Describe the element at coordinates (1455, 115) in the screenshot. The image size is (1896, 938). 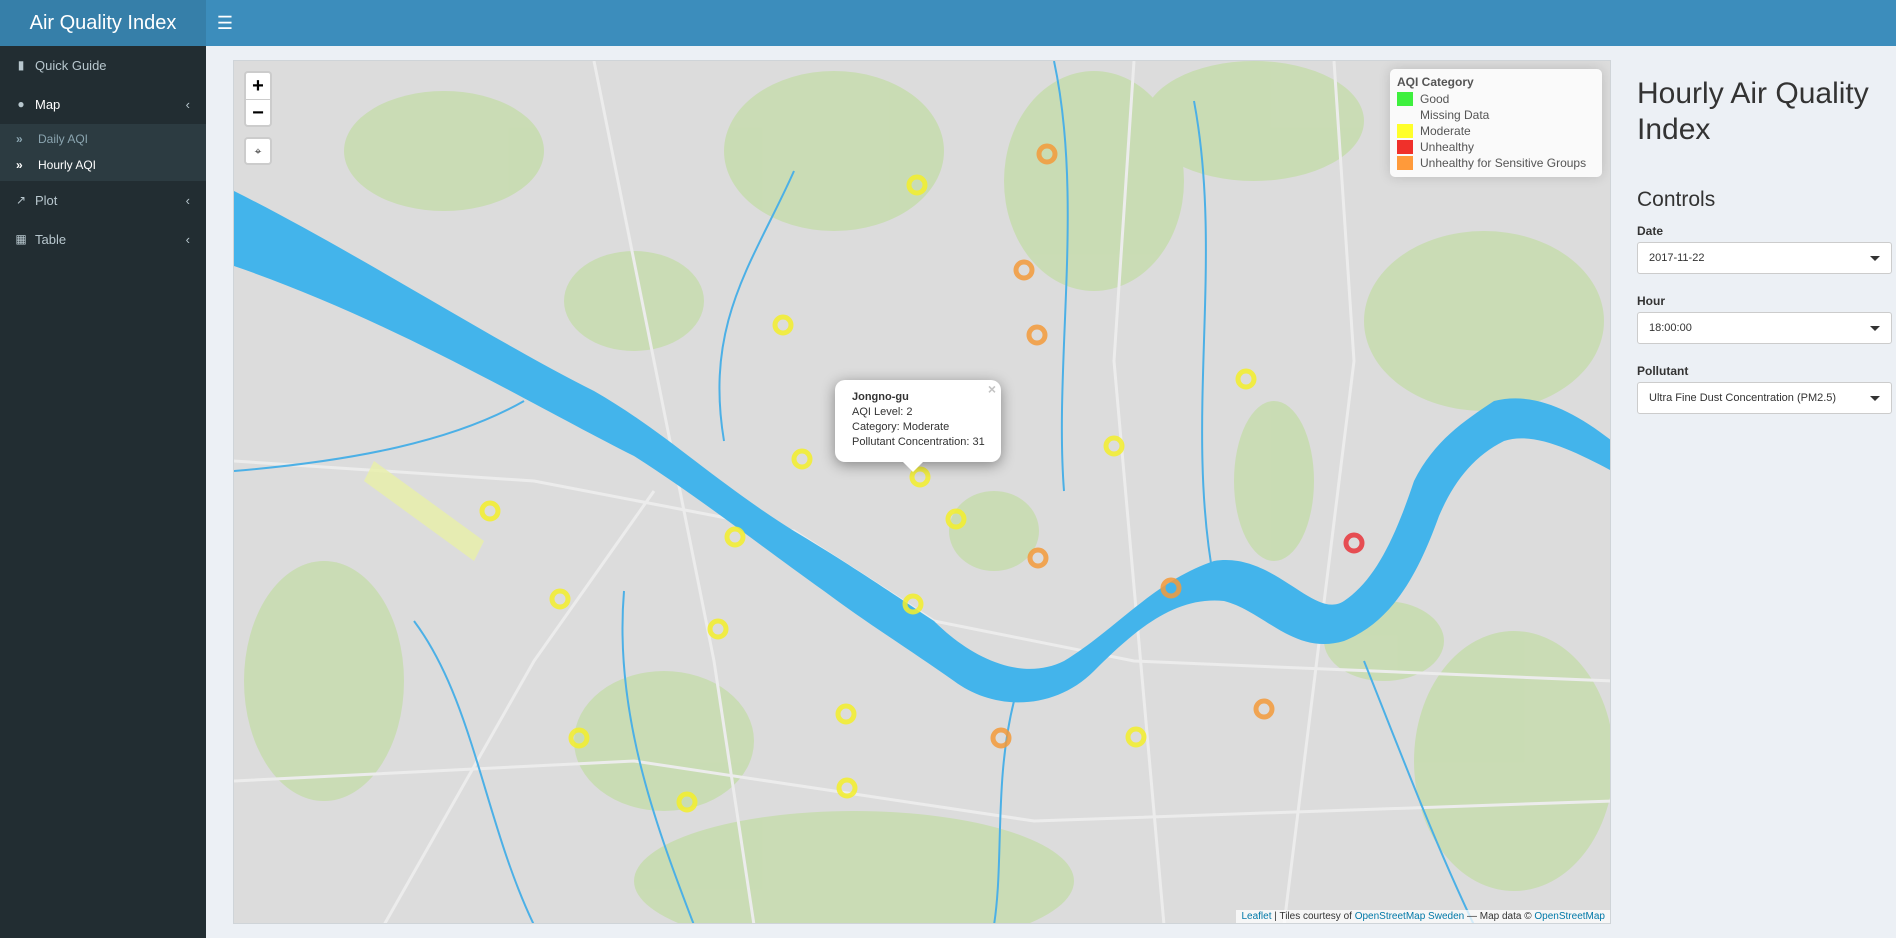
I see `legend-label: Missing Data` at that location.